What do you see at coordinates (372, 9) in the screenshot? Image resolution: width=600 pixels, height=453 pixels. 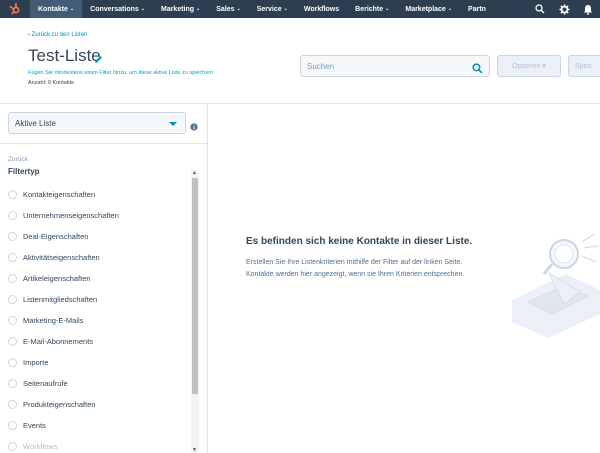 I see `nav-item-berichte: Berichte ⌄` at bounding box center [372, 9].